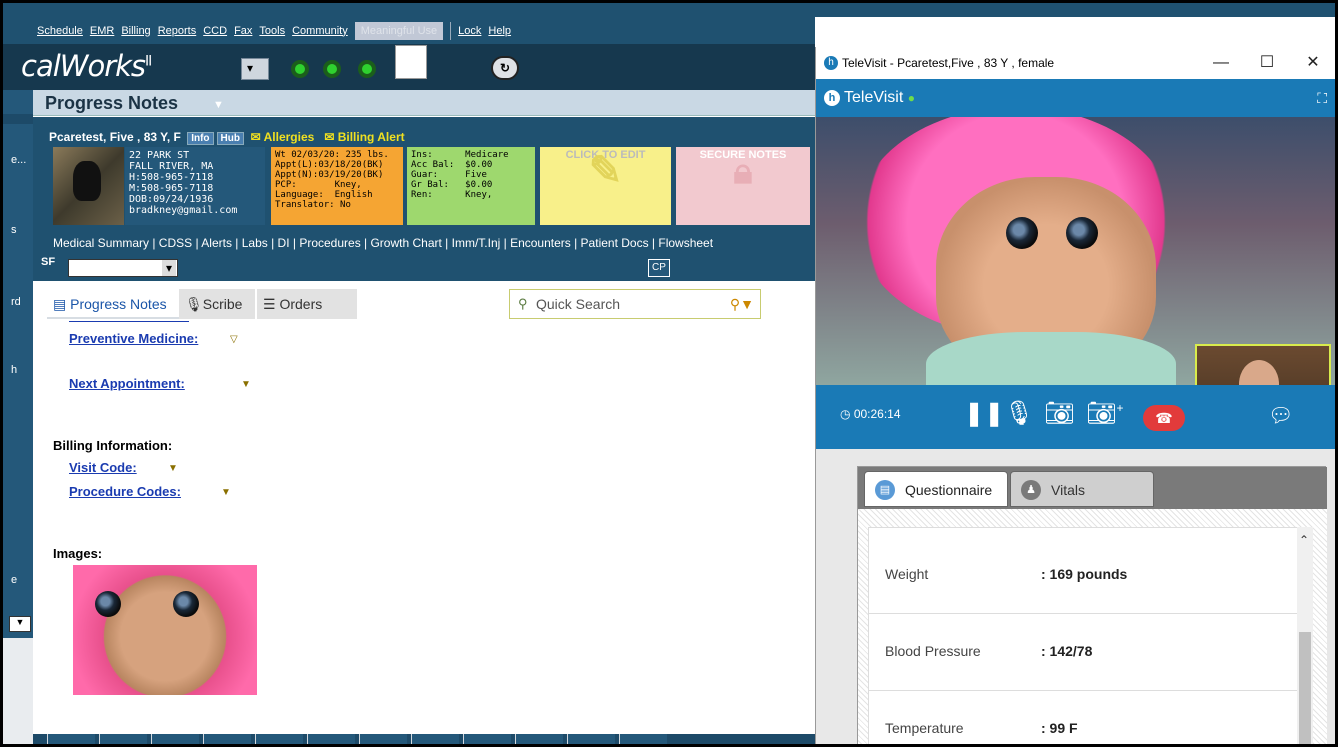  Describe the element at coordinates (135, 31) in the screenshot. I see `menu-billing: Billing` at that location.